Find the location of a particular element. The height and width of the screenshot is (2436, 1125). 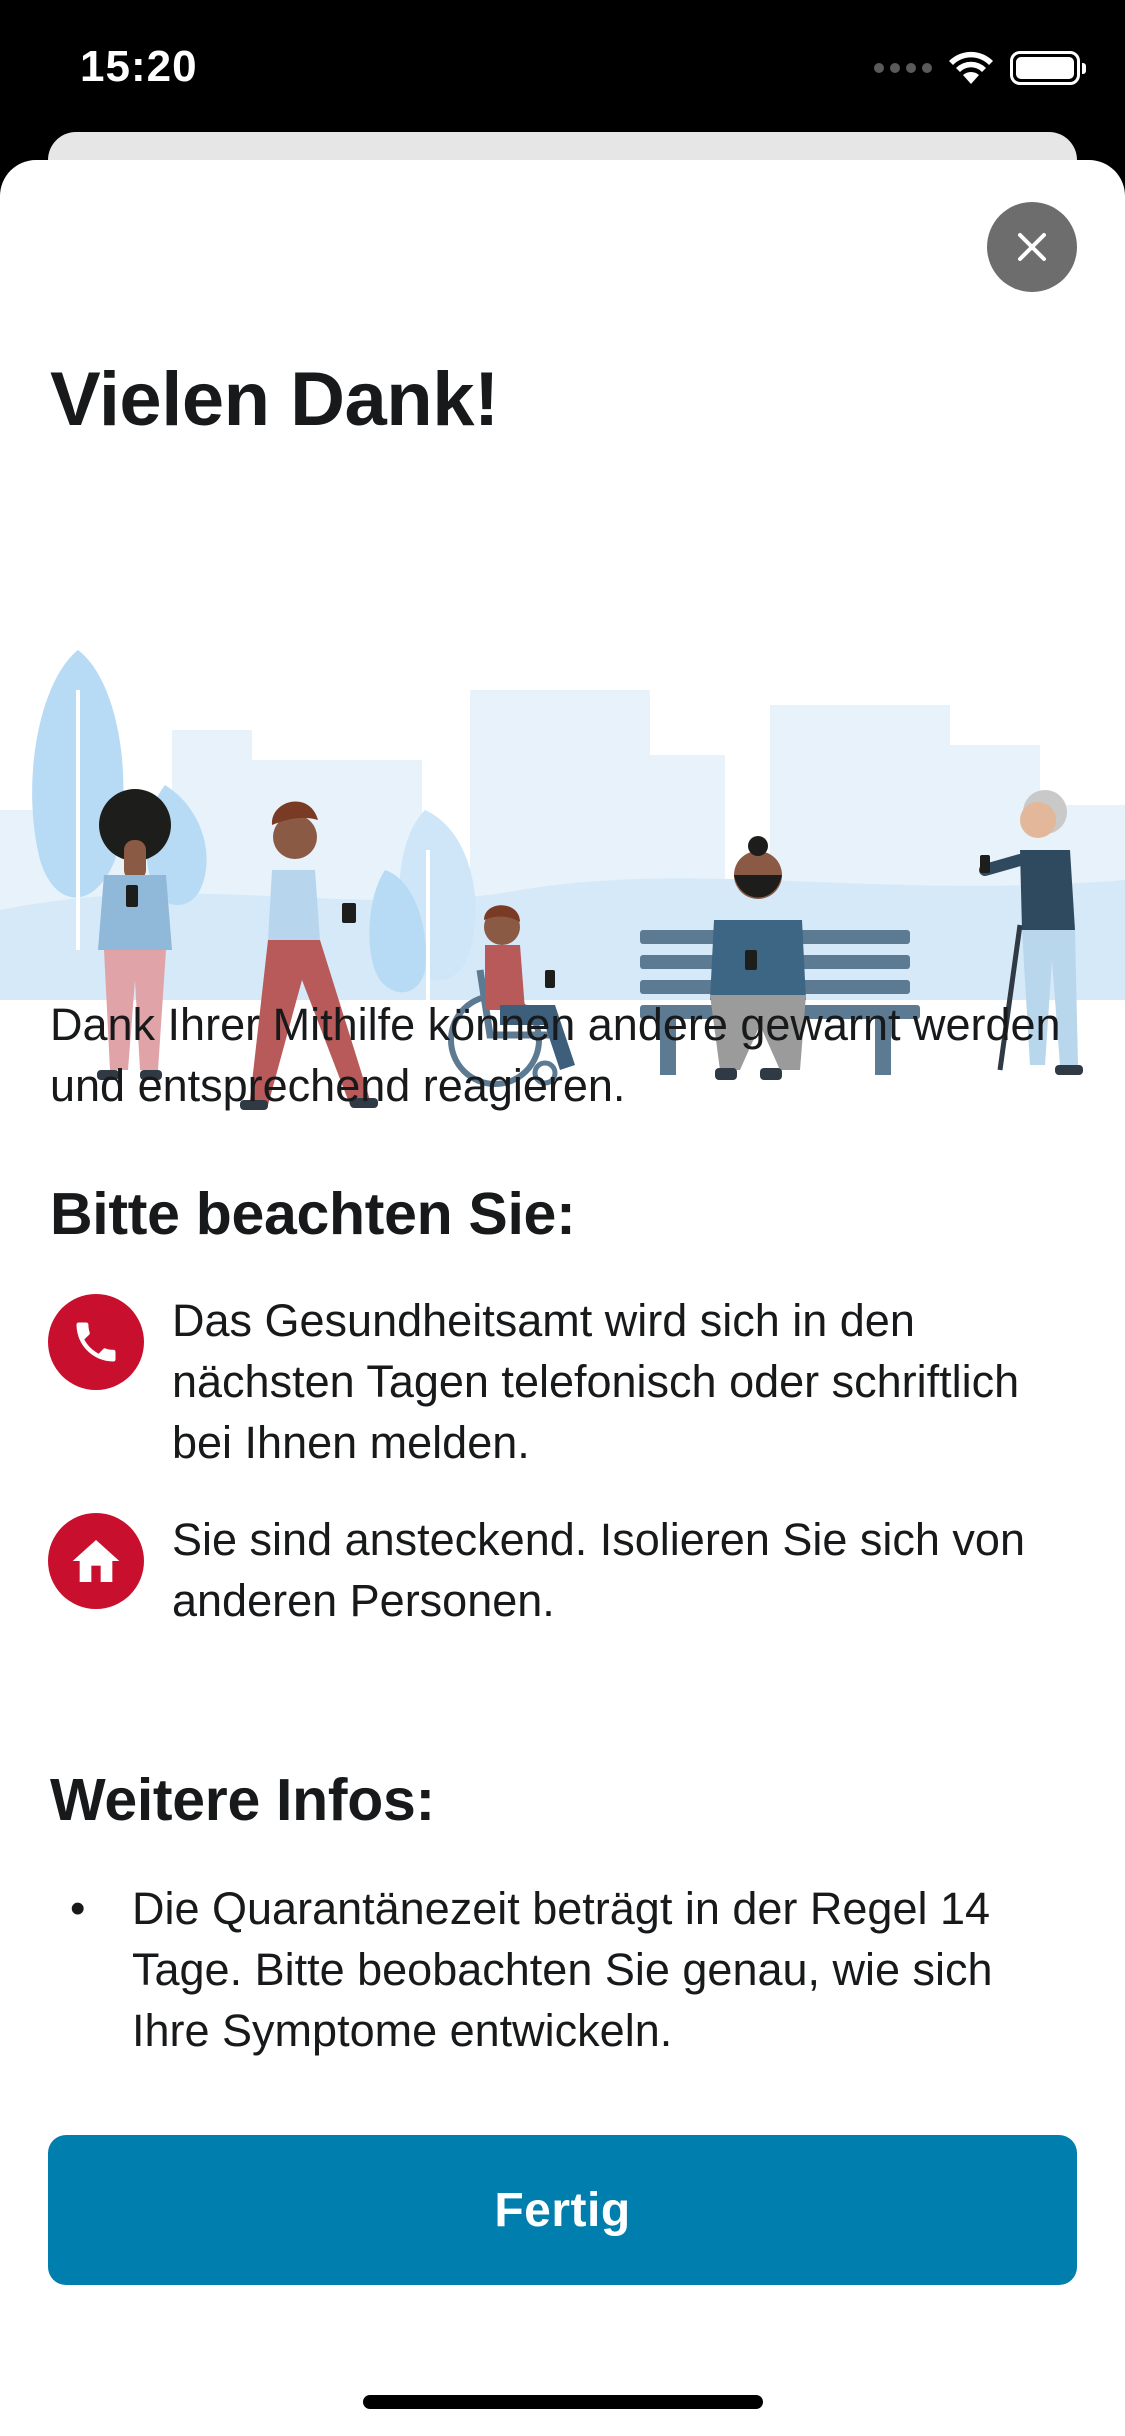

done-button: Fertig is located at coordinates (562, 2210).